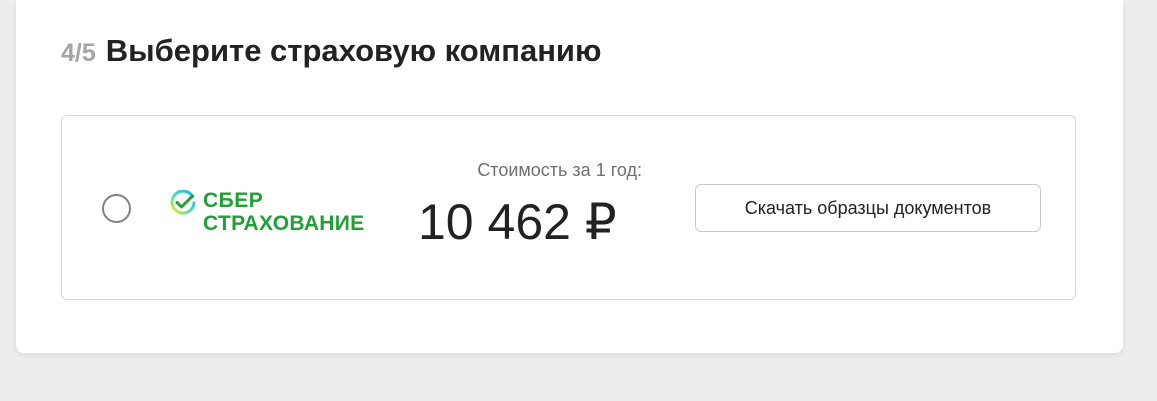 This screenshot has width=1157, height=401. I want to click on offer-radio-button, so click(116, 208).